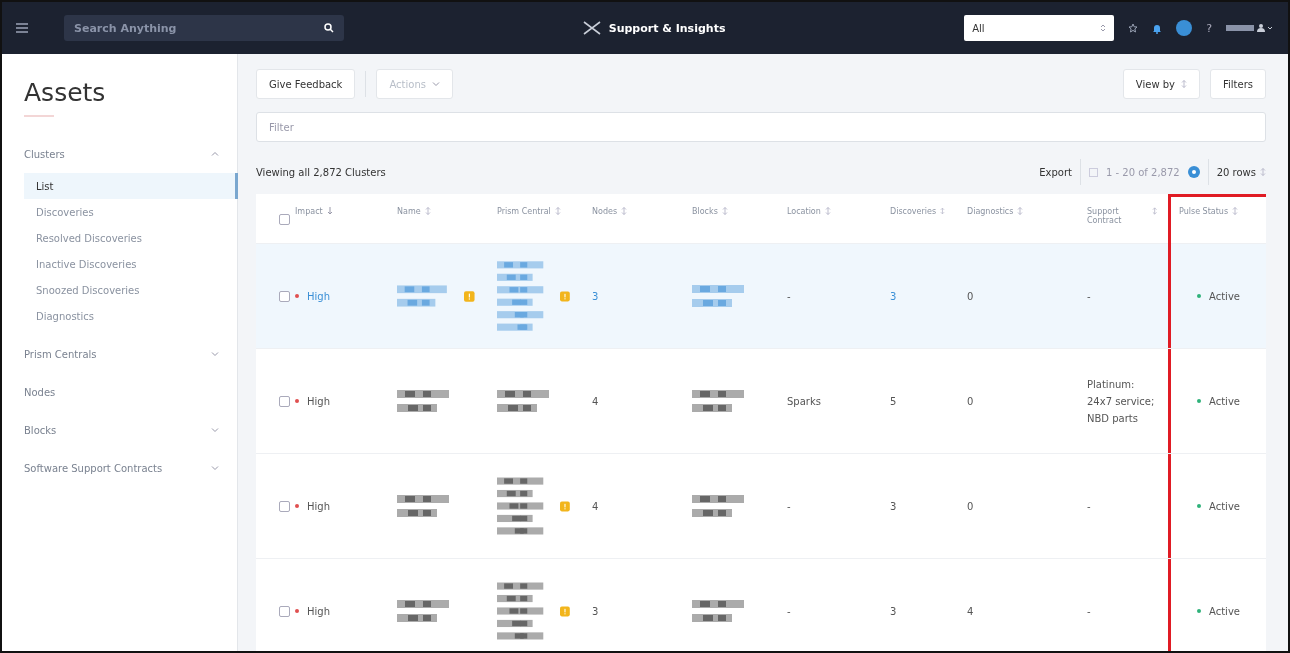 This screenshot has width=1290, height=653. Describe the element at coordinates (804, 401) in the screenshot. I see `table-cell-text: Sparks` at that location.